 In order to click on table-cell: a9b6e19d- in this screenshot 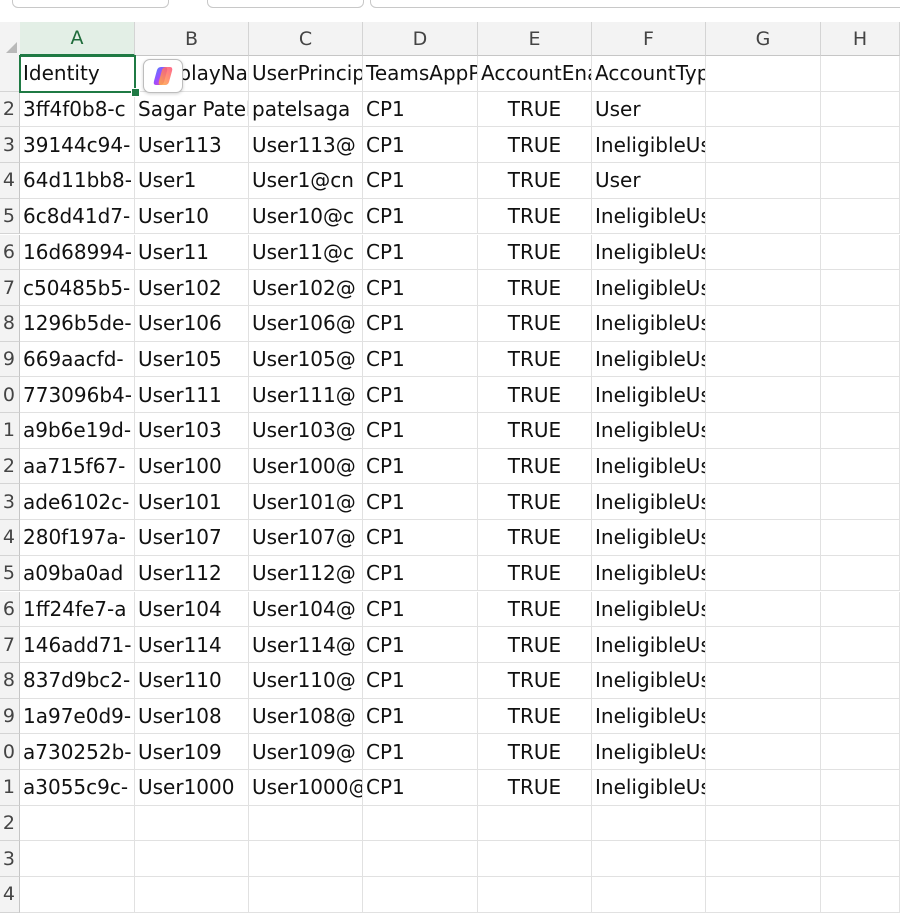, I will do `click(77, 431)`.